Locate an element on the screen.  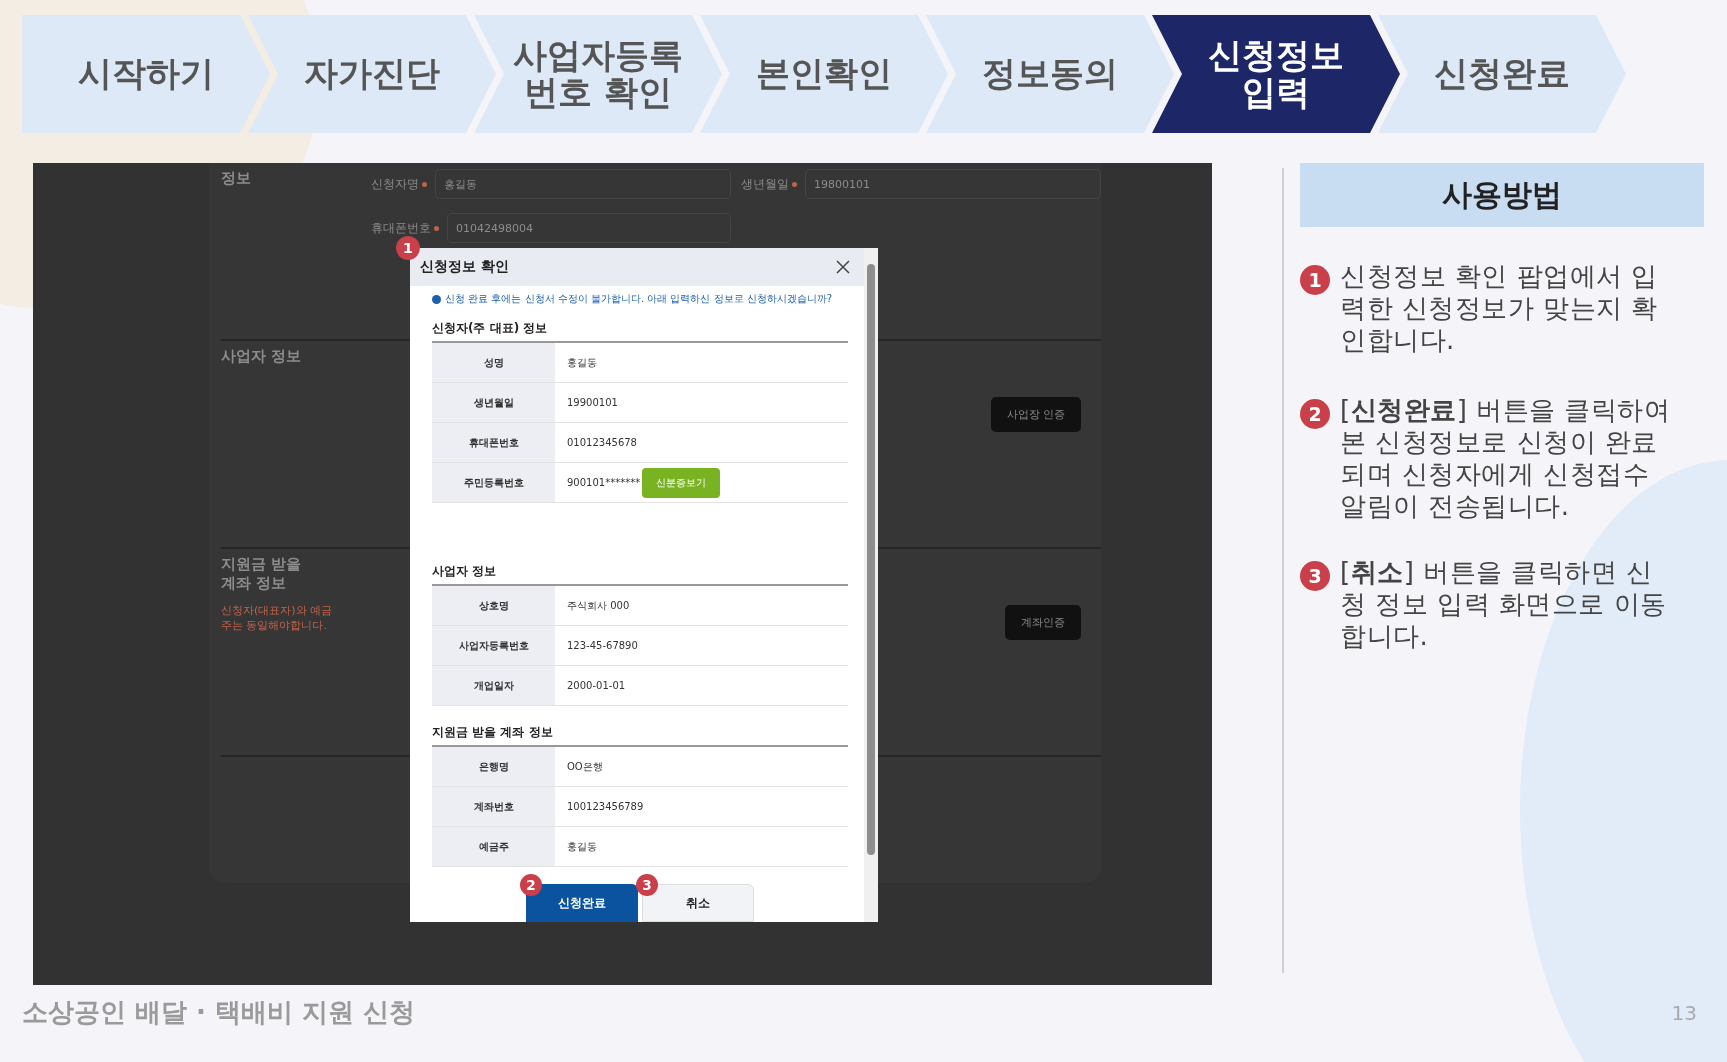
table-label: 은행명 is located at coordinates (493, 766).